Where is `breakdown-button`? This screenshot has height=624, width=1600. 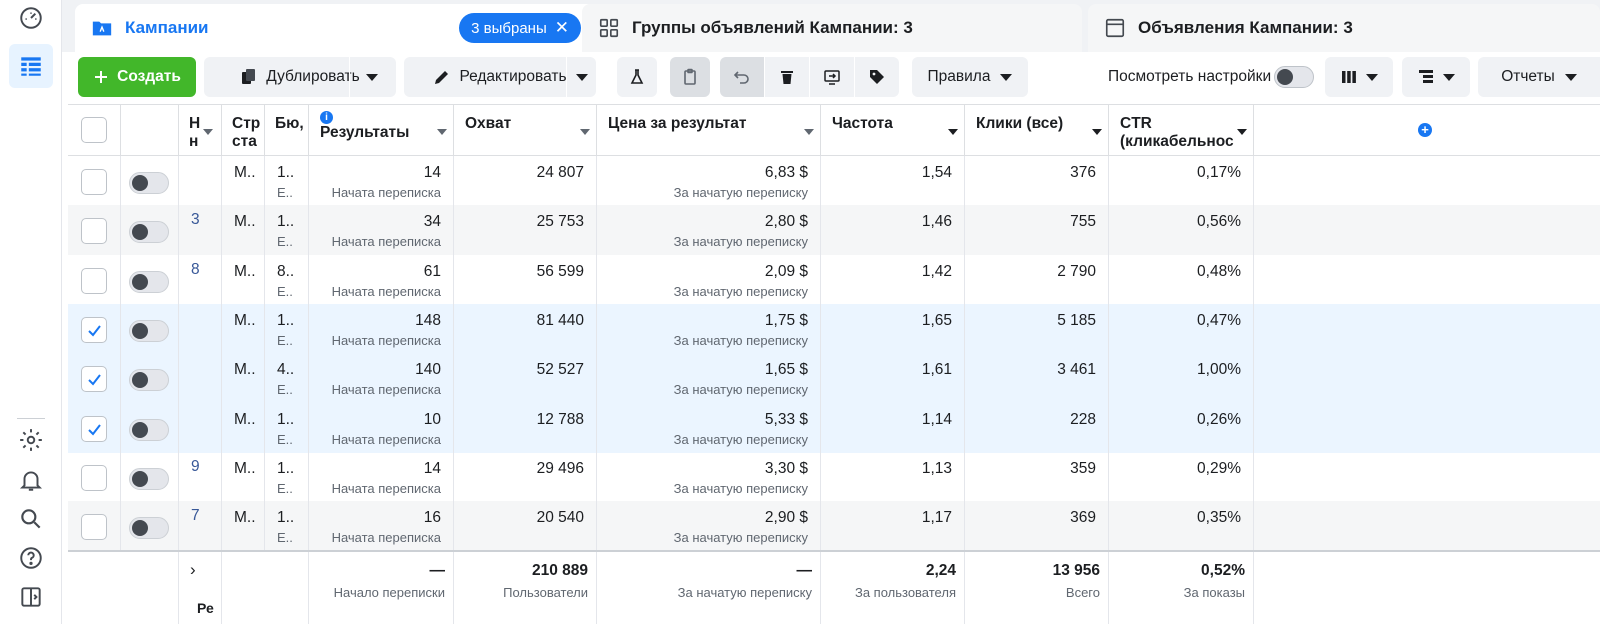 breakdown-button is located at coordinates (1436, 77).